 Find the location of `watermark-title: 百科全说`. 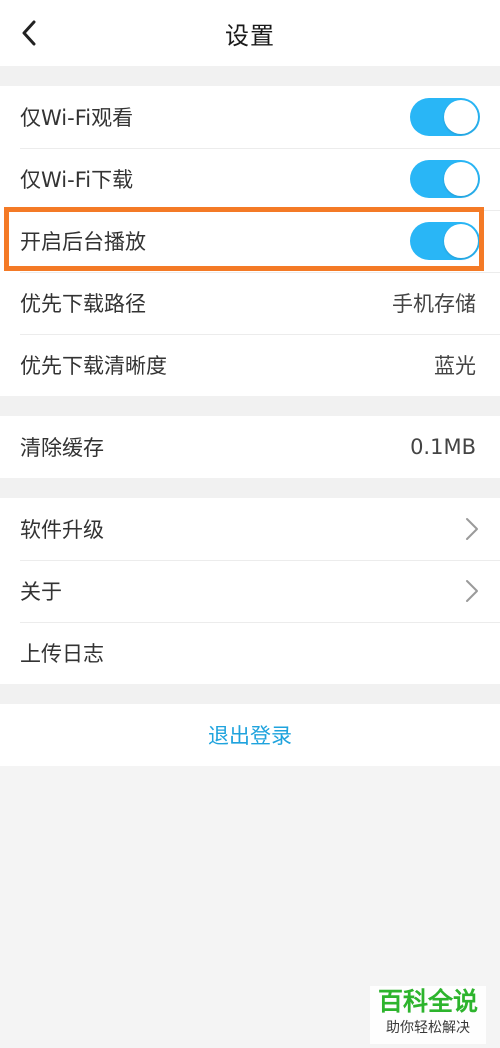

watermark-title: 百科全说 is located at coordinates (427, 1001).